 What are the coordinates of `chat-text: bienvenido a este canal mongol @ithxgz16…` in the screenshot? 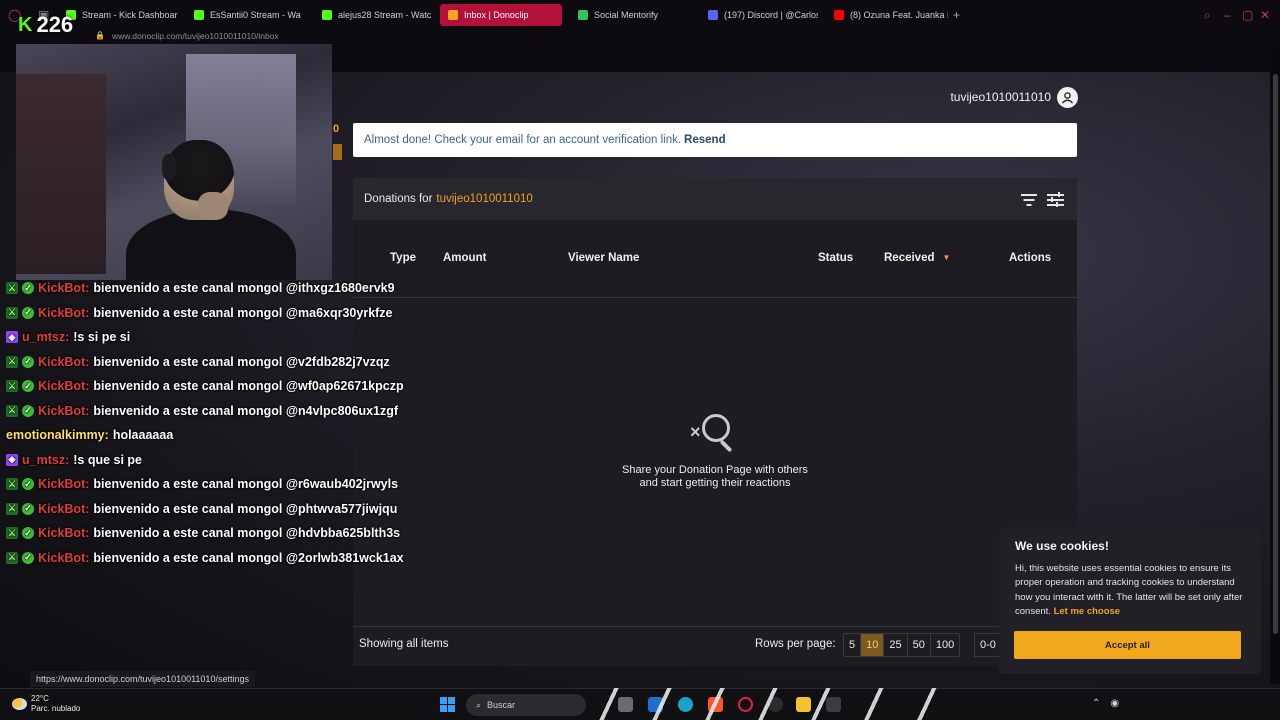 It's located at (244, 288).